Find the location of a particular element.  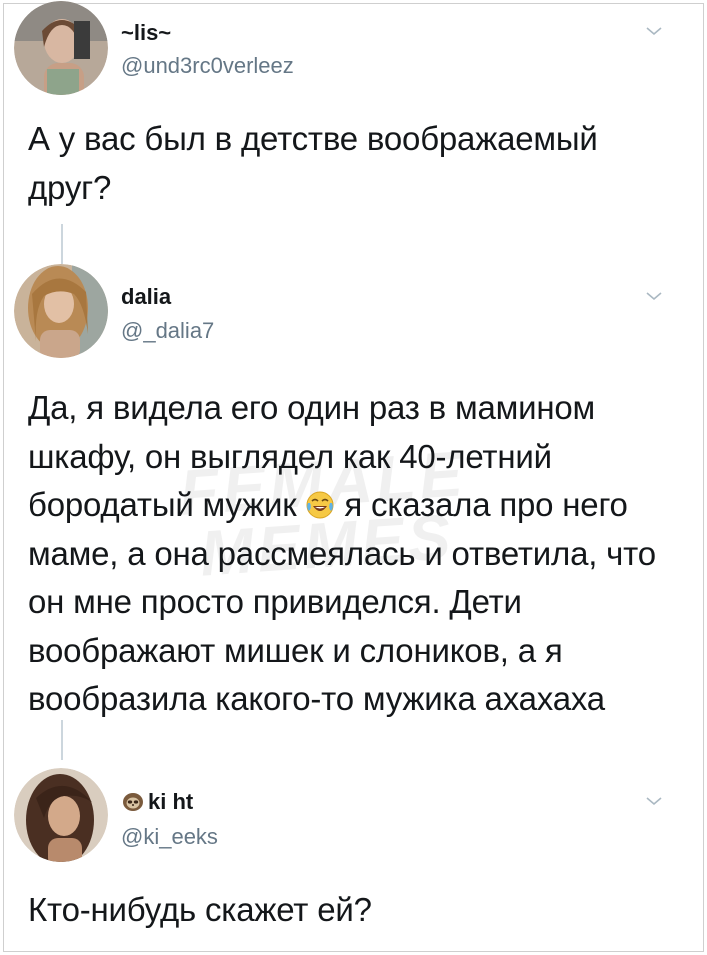

user-handle: @ki_eeks is located at coordinates (169, 837).